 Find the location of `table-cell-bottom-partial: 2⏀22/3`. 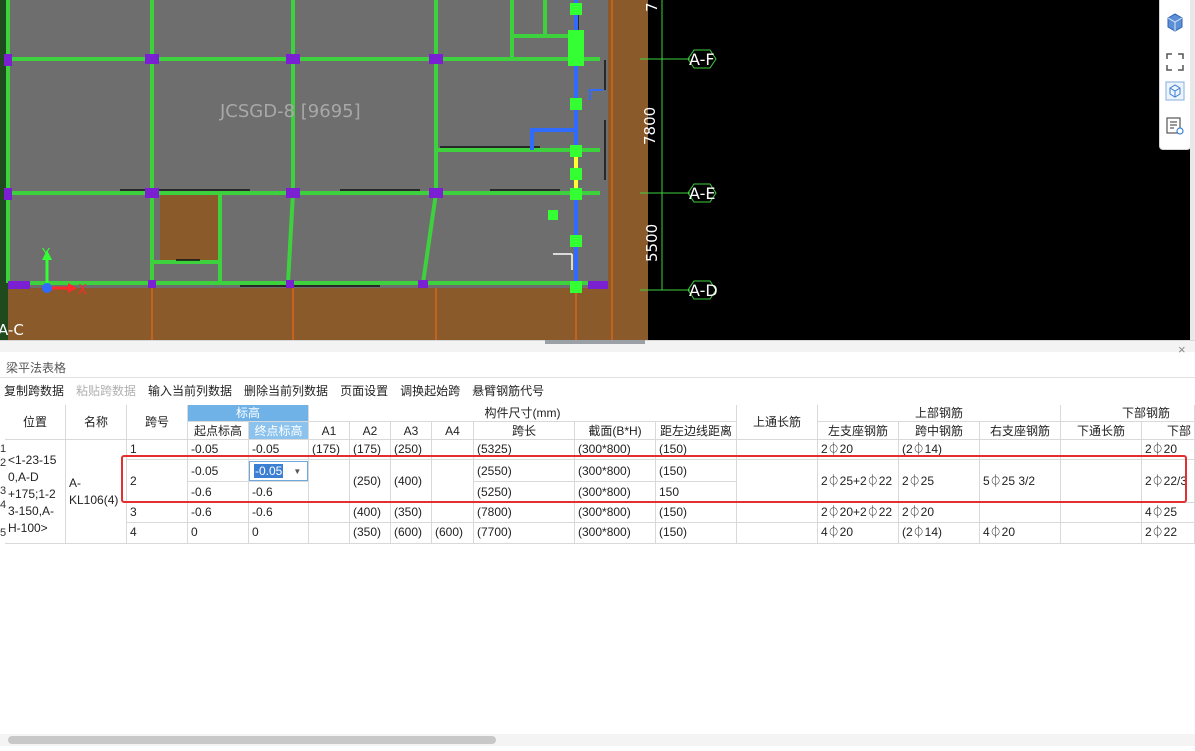

table-cell-bottom-partial: 2⏀22/3 is located at coordinates (1168, 481).